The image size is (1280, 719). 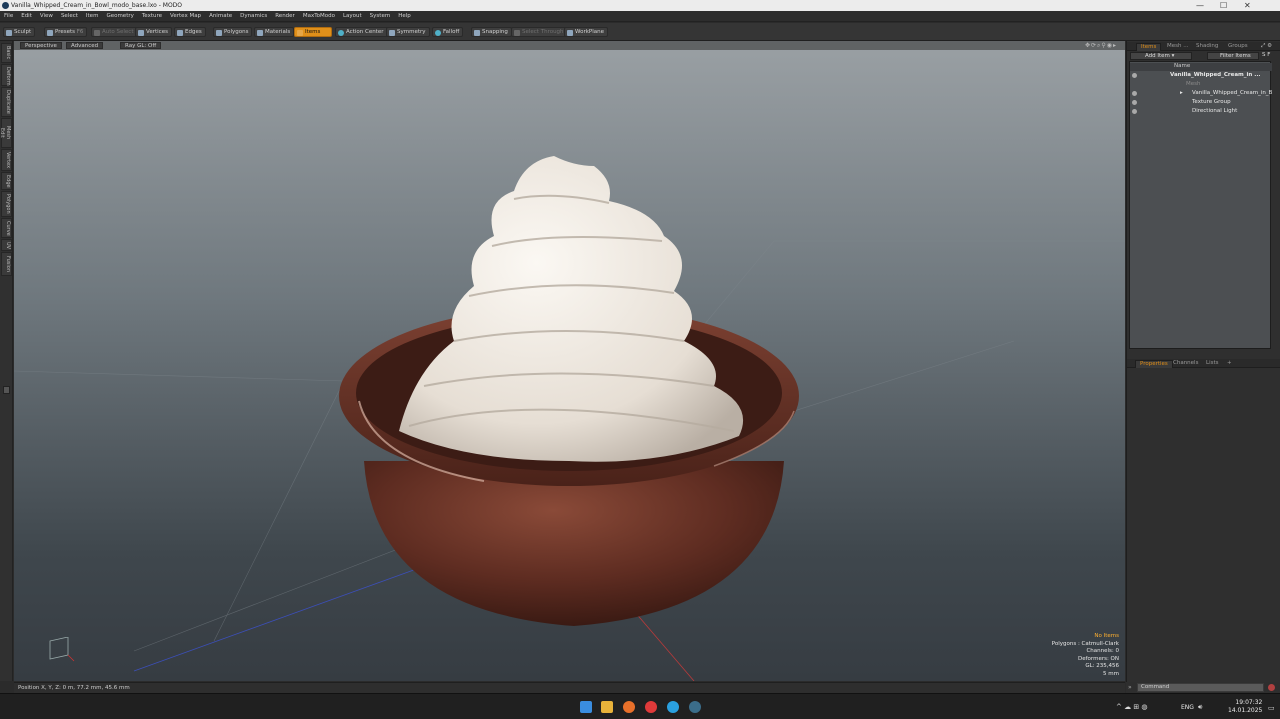 I want to click on panel-options-icon: ⤢ ⚙, so click(x=1266, y=47).